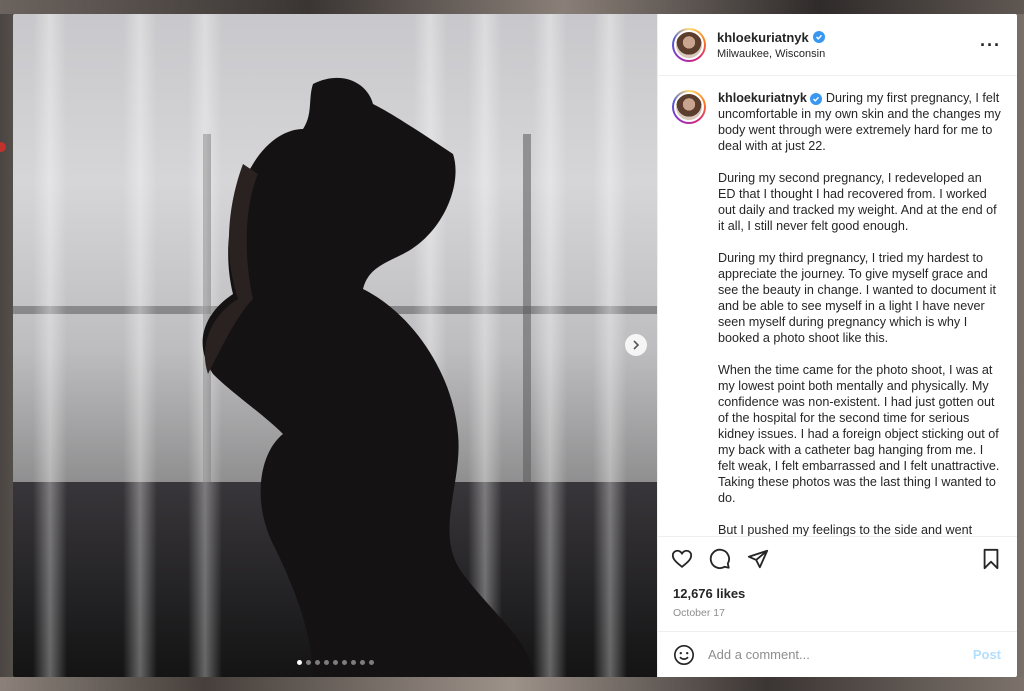 The height and width of the screenshot is (691, 1024). I want to click on more-options-button: ···, so click(990, 45).